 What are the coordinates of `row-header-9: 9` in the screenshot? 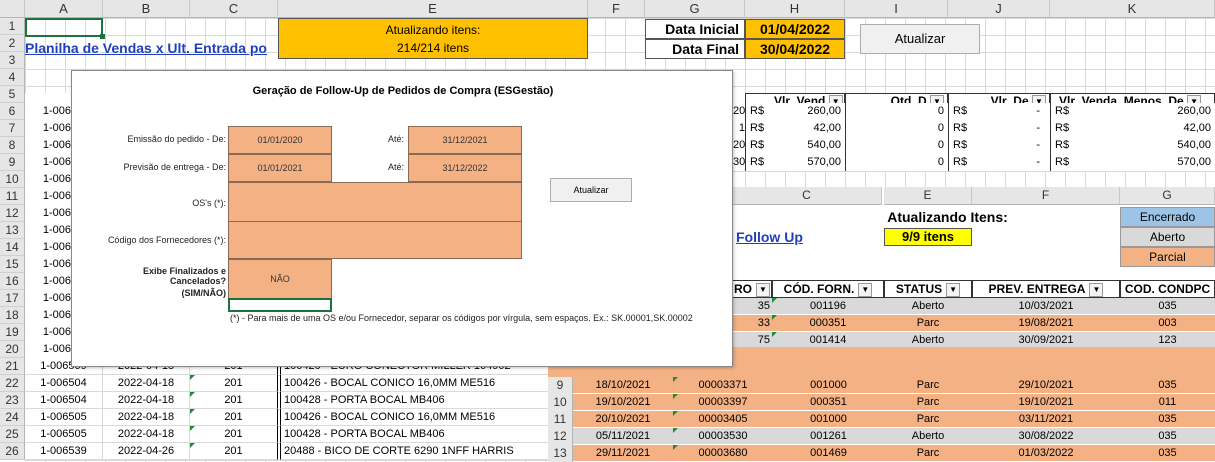 It's located at (12, 162).